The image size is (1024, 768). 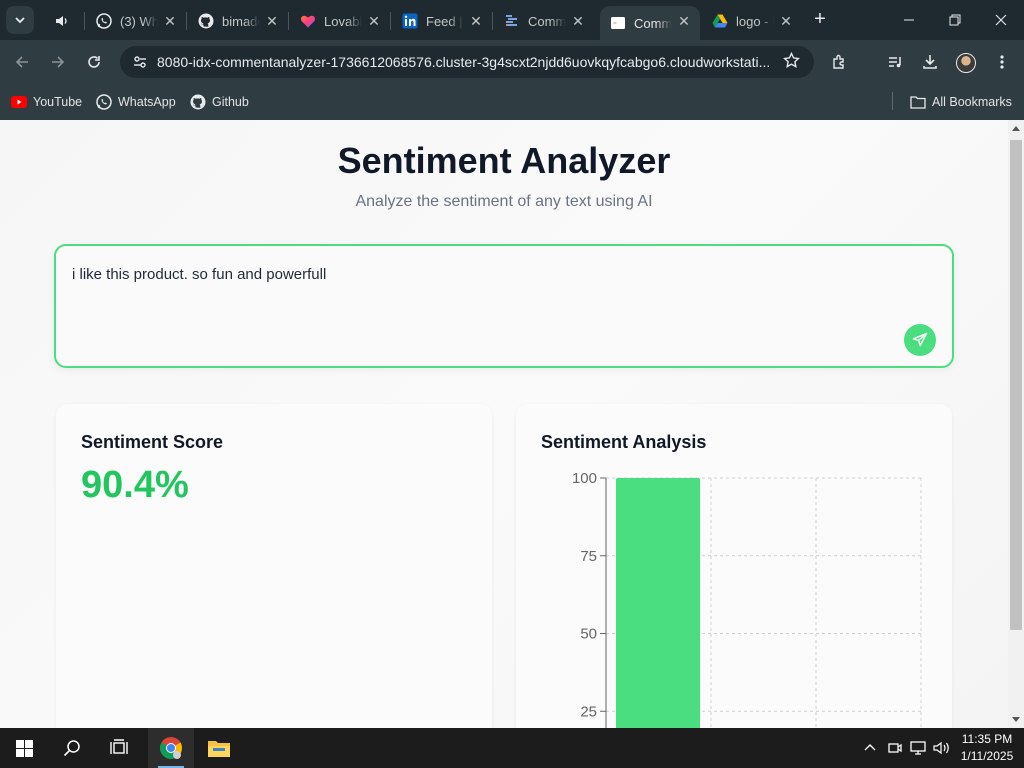 I want to click on tray-network, so click(x=919, y=748).